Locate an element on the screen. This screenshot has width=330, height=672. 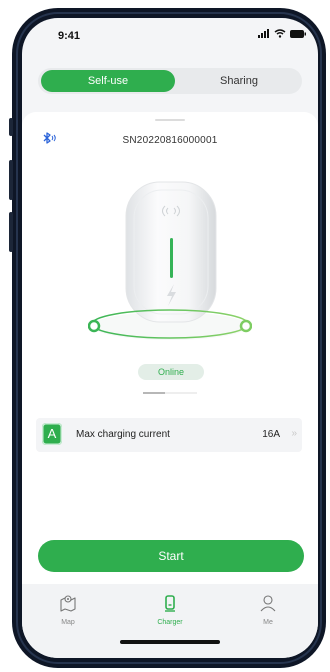
tab-charger-label: Charger is located at coordinates (170, 622).